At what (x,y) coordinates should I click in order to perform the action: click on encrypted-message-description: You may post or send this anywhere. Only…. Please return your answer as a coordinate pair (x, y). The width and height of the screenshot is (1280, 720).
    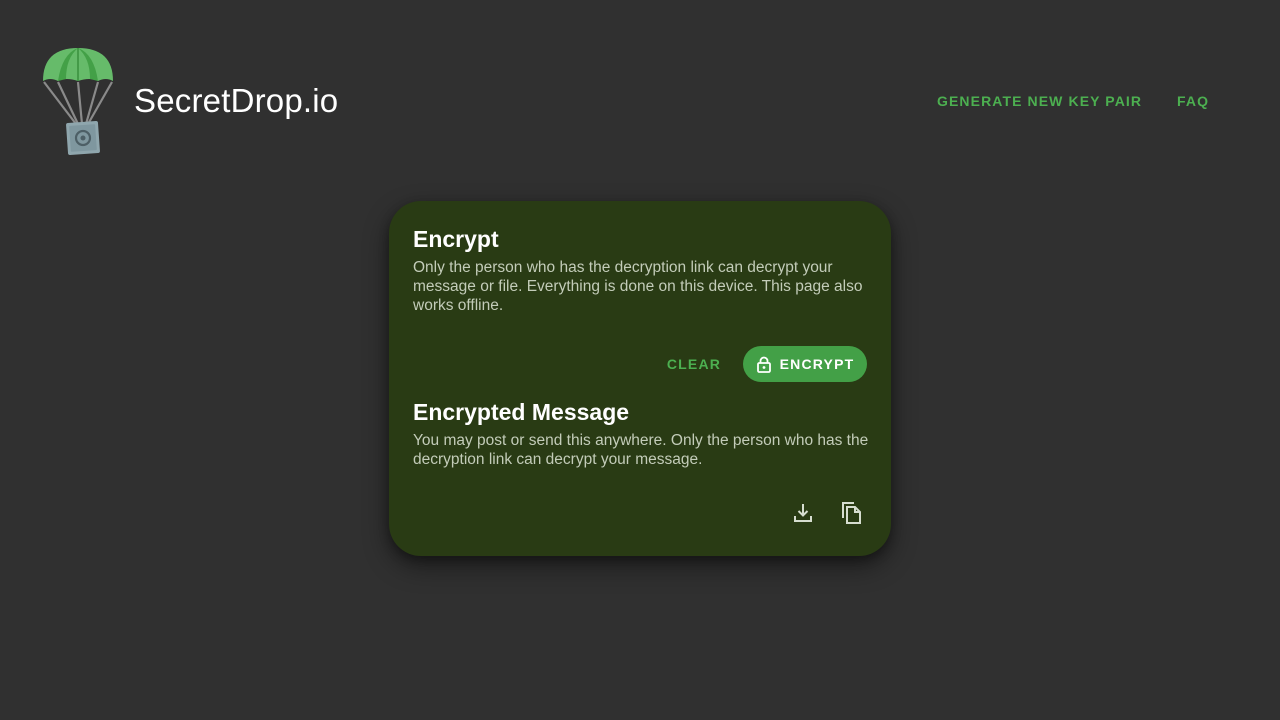
    Looking at the image, I should click on (641, 450).